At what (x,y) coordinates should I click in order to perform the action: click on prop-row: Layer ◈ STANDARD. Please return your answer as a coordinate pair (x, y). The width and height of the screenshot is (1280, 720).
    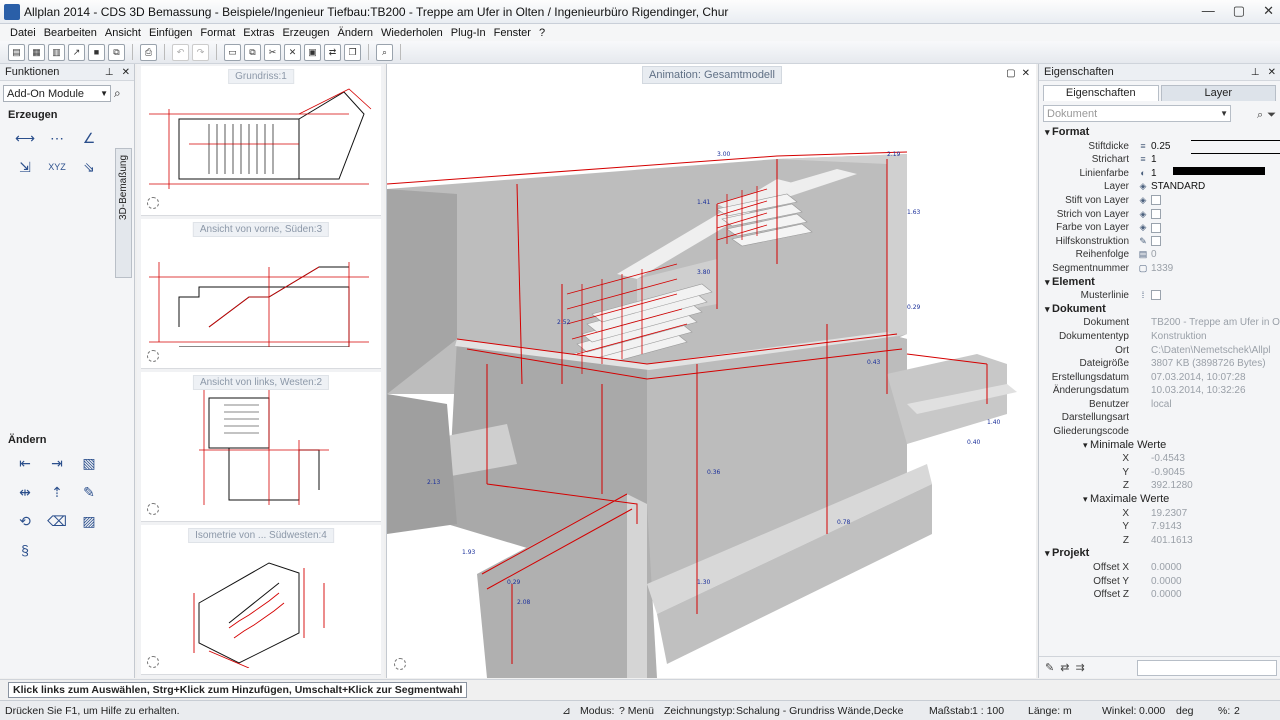
    Looking at the image, I should click on (1159, 187).